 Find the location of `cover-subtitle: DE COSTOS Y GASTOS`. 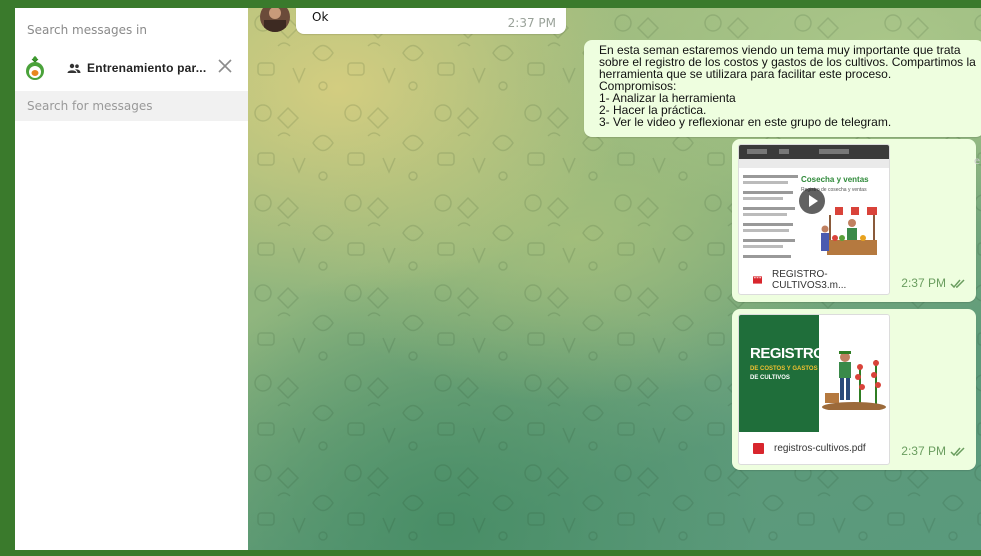

cover-subtitle: DE COSTOS Y GASTOS is located at coordinates (784, 369).